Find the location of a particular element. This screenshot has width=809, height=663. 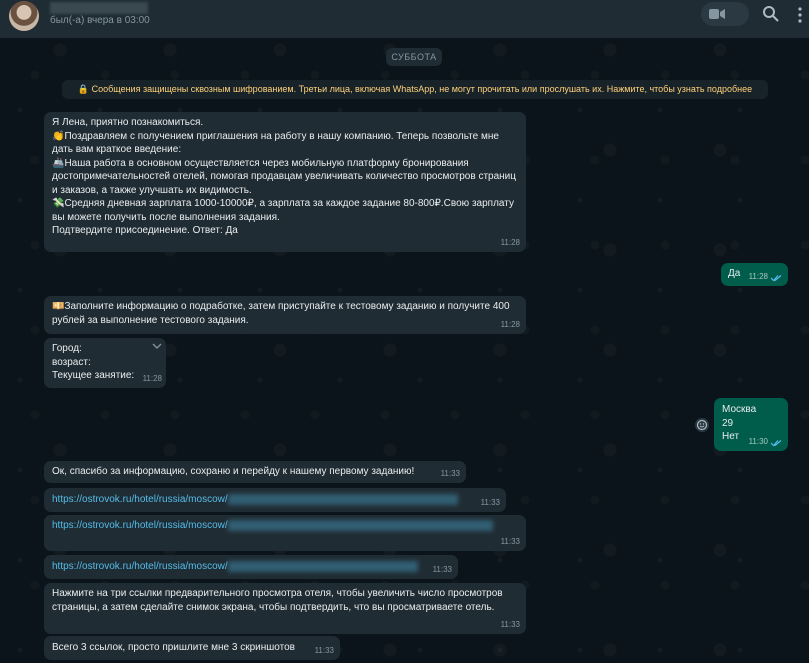

contact-name-redacted is located at coordinates (99, 8).